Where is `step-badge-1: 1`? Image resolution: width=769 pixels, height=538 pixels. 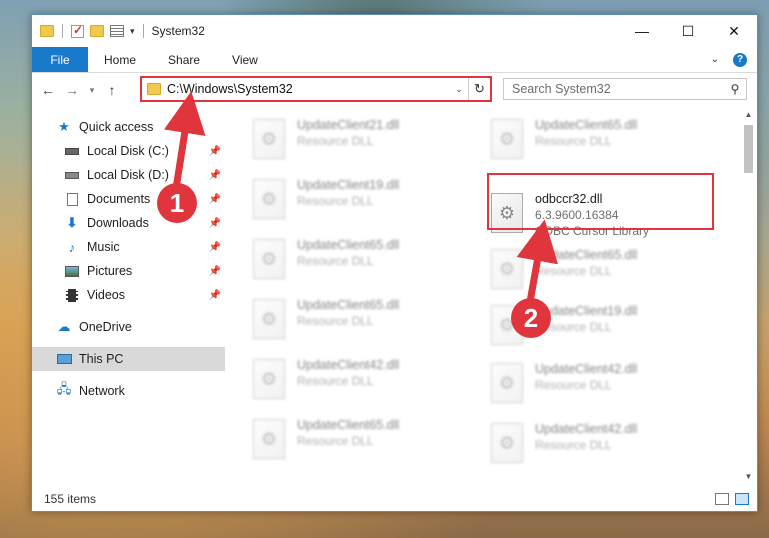 step-badge-1: 1 is located at coordinates (177, 203).